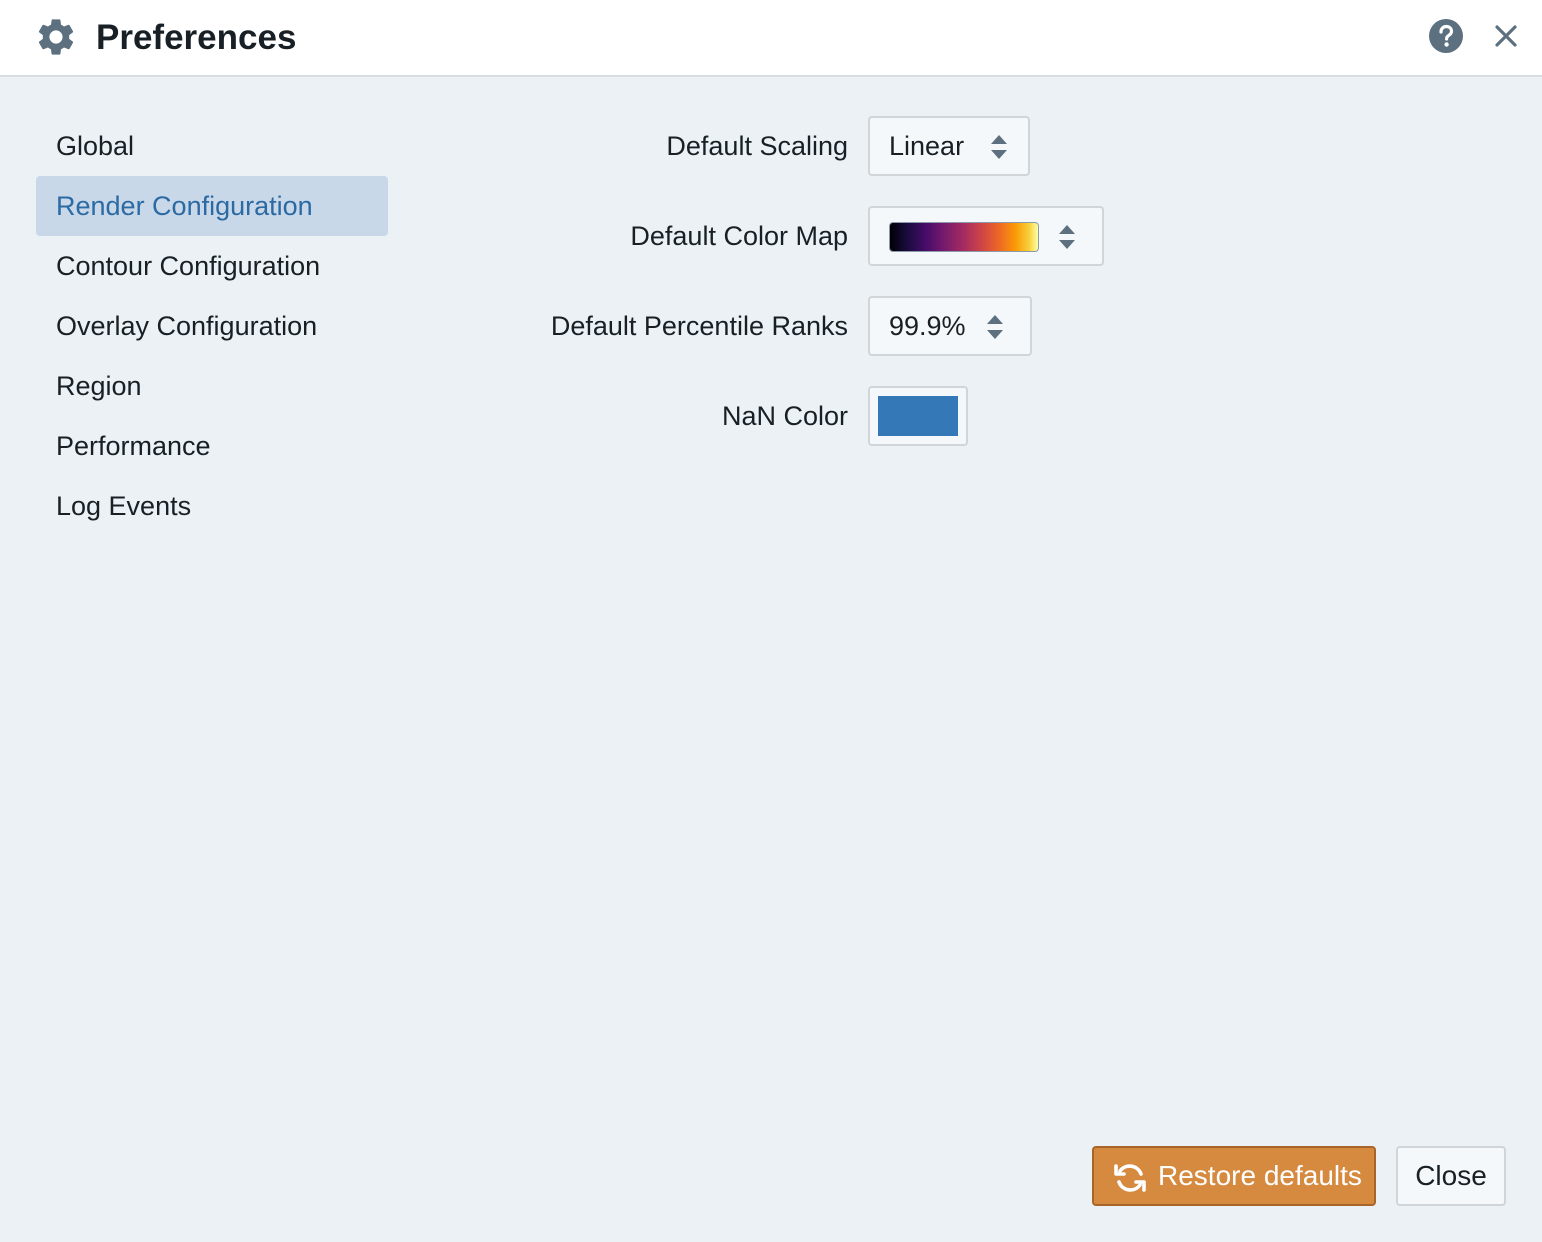 Image resolution: width=1542 pixels, height=1242 pixels. I want to click on nav-item-render-configuration: Render Configuration, so click(212, 206).